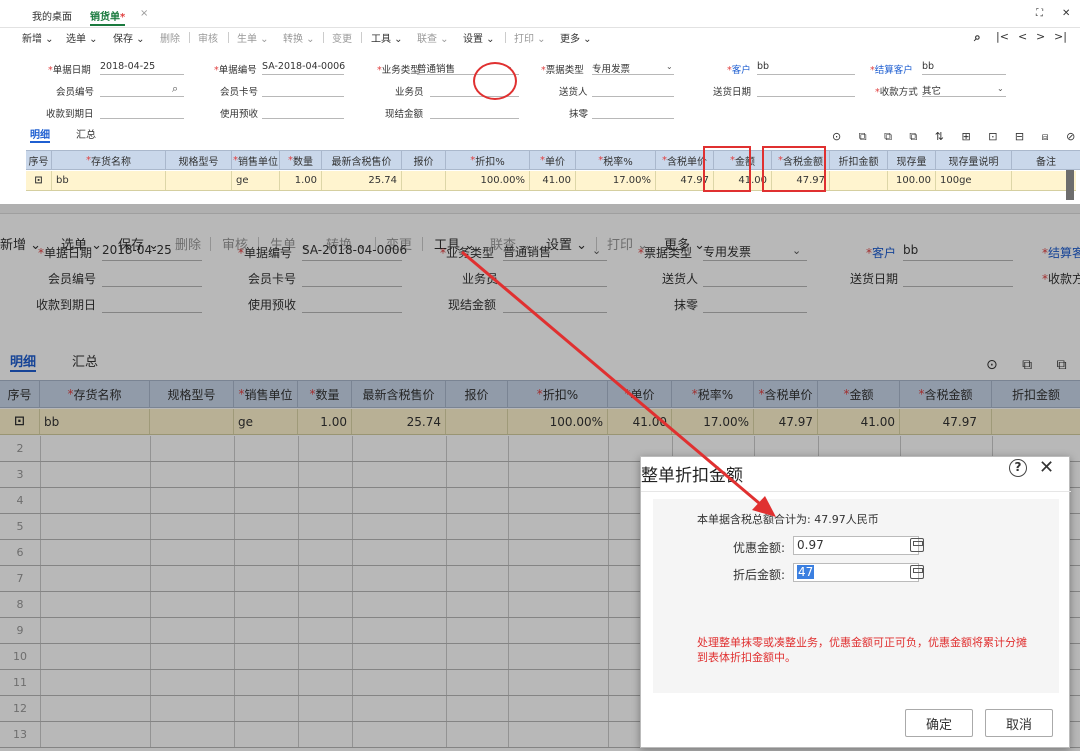  What do you see at coordinates (199, 160) in the screenshot?
I see `col-spec: 规格型号` at bounding box center [199, 160].